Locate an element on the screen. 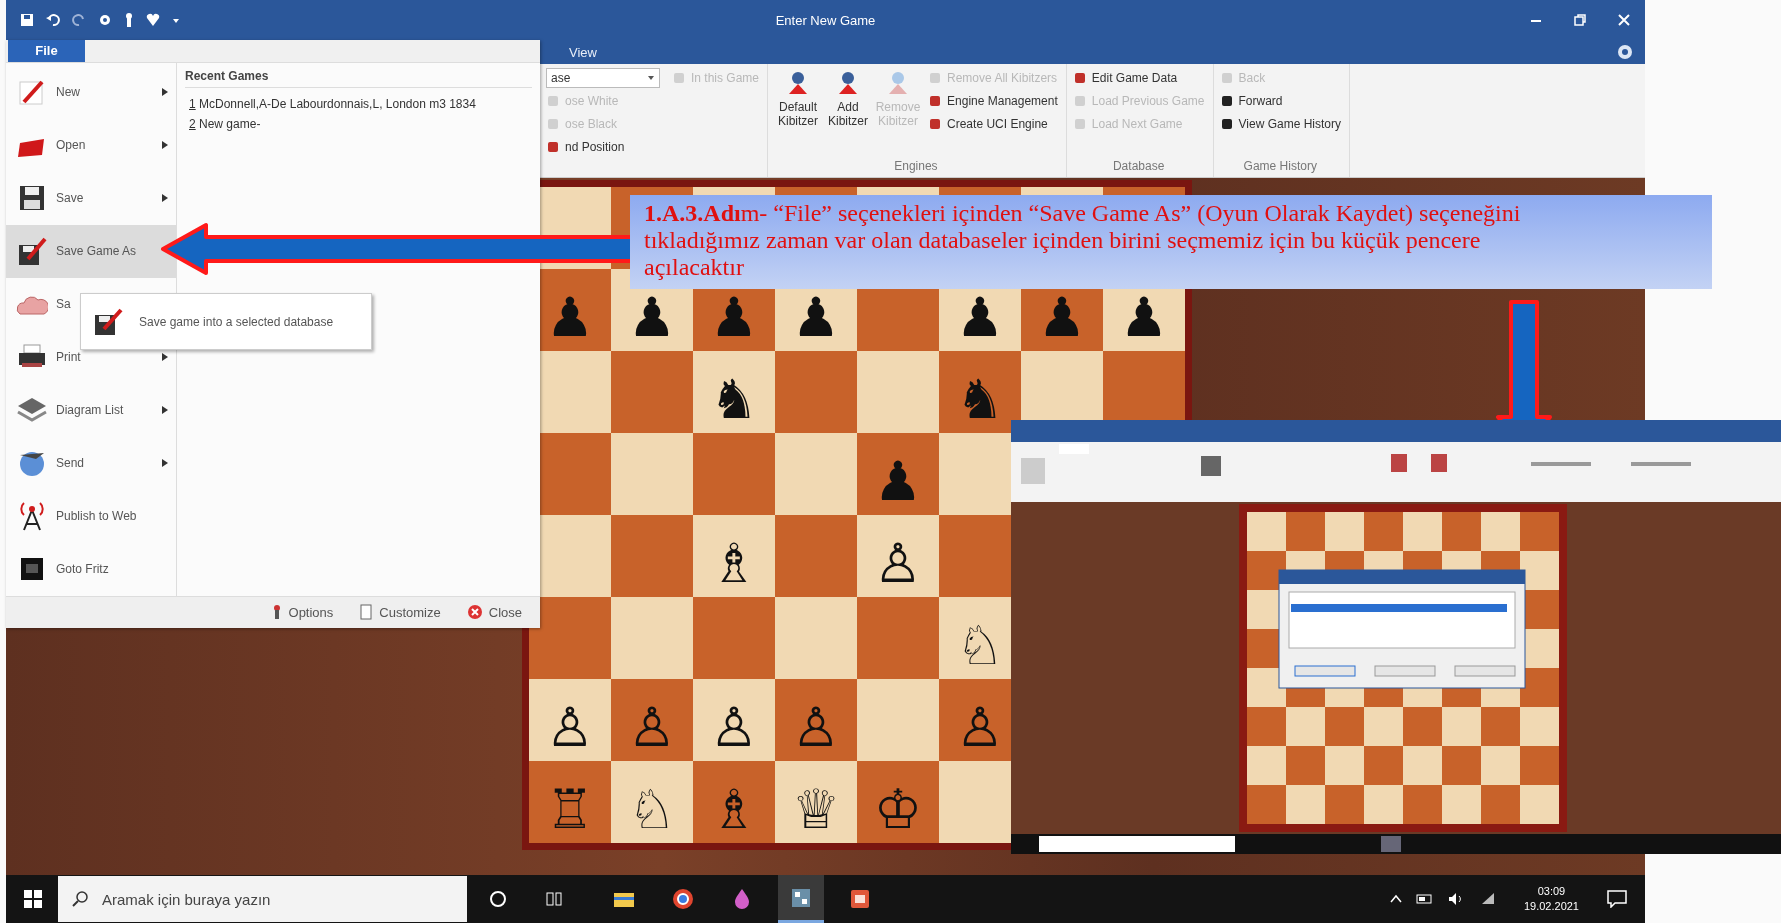  group-label: Game History is located at coordinates (1280, 166).